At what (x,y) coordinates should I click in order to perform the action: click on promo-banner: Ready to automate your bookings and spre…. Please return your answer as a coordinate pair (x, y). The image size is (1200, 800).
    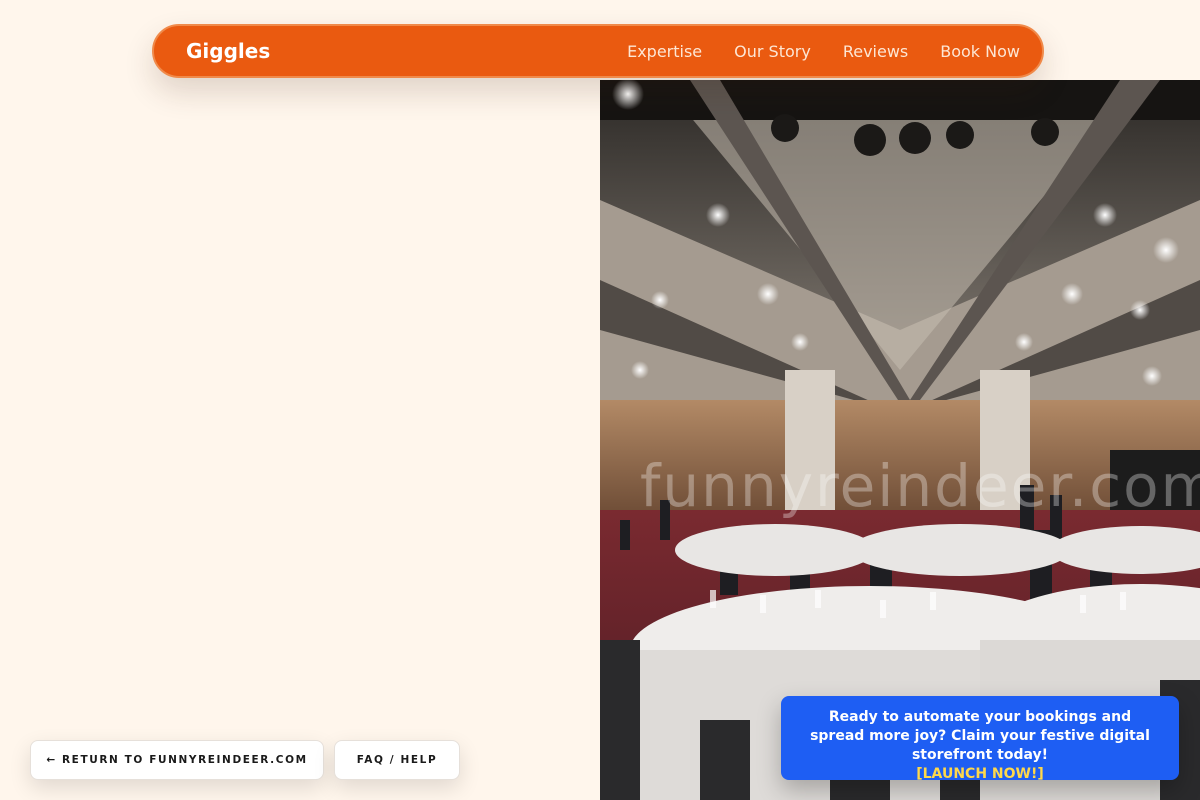
    Looking at the image, I should click on (980, 739).